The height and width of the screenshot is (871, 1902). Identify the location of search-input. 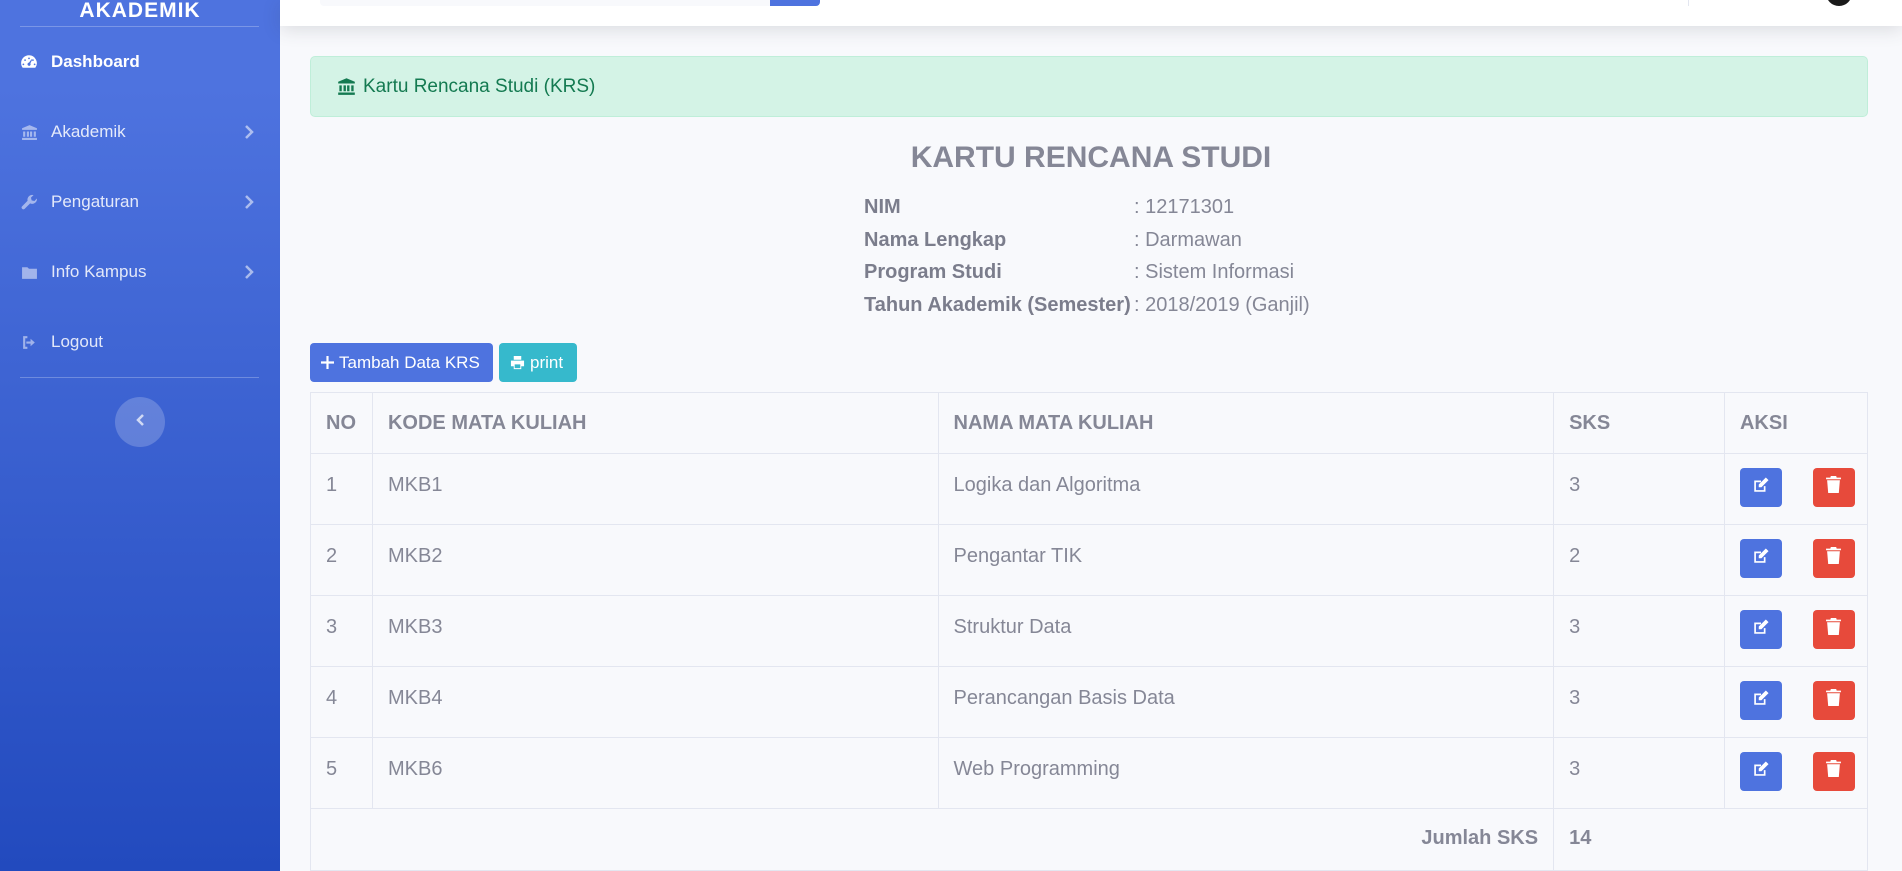
(545, 3).